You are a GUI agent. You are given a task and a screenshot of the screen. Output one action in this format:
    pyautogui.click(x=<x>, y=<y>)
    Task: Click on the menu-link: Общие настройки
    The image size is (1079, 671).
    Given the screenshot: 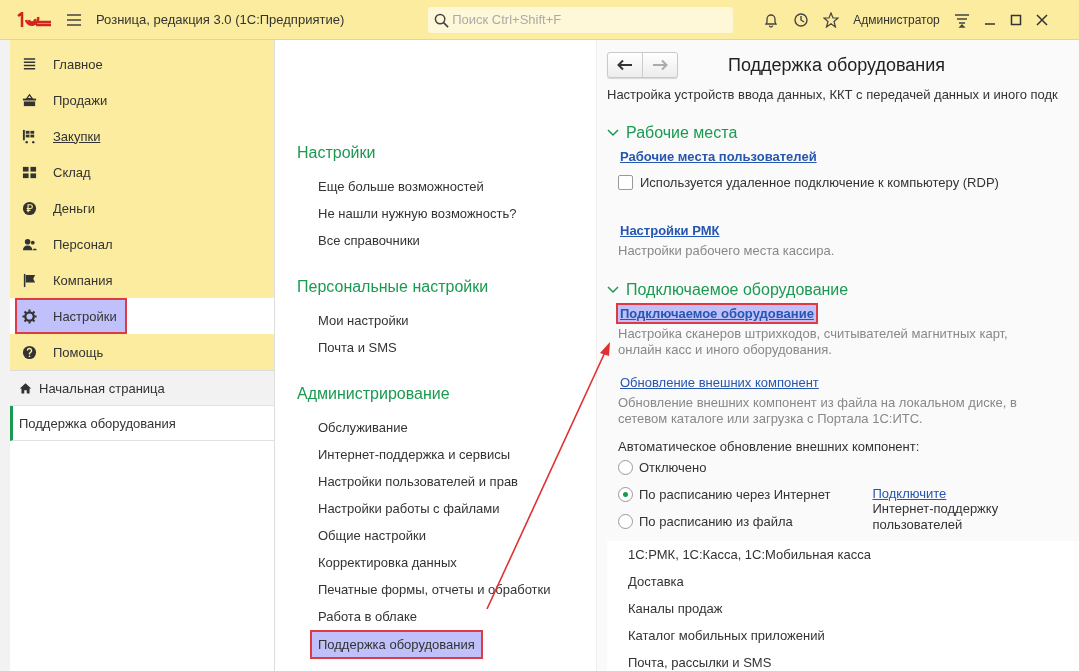 What is the action you would take?
    pyautogui.click(x=361, y=535)
    